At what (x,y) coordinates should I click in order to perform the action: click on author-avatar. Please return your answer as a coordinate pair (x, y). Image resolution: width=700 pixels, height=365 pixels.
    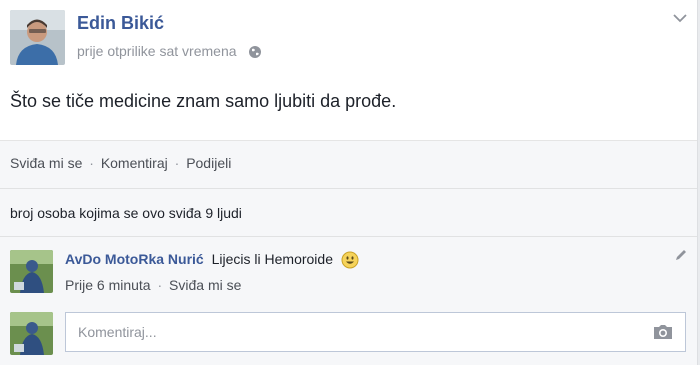
    Looking at the image, I should click on (37, 37).